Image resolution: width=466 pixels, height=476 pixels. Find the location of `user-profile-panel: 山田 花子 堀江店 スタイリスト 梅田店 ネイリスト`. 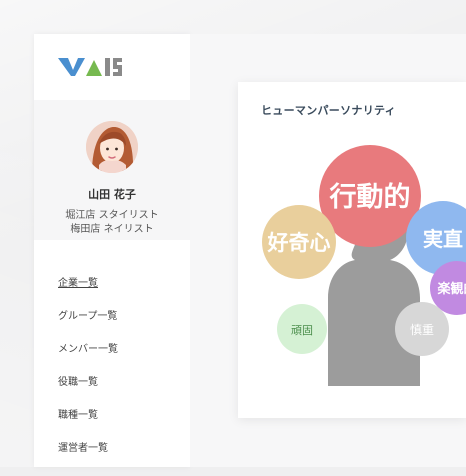

user-profile-panel: 山田 花子 堀江店 スタイリスト 梅田店 ネイリスト is located at coordinates (112, 170).